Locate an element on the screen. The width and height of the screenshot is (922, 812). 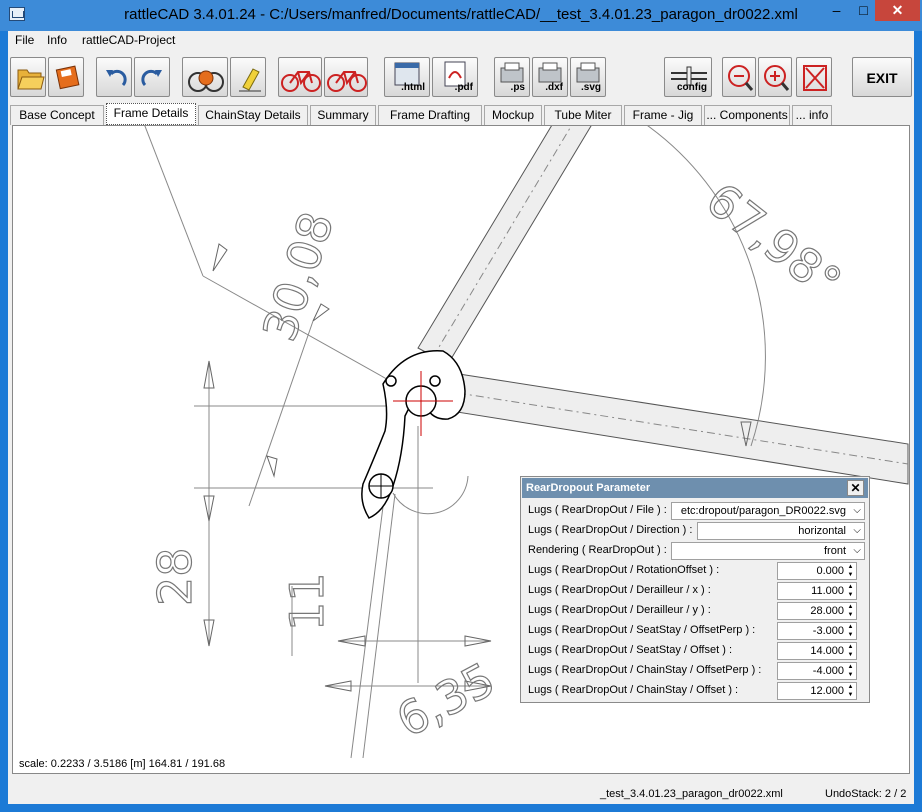
param-label: Lugs ( RearDropOut / File ) : is located at coordinates (597, 510).